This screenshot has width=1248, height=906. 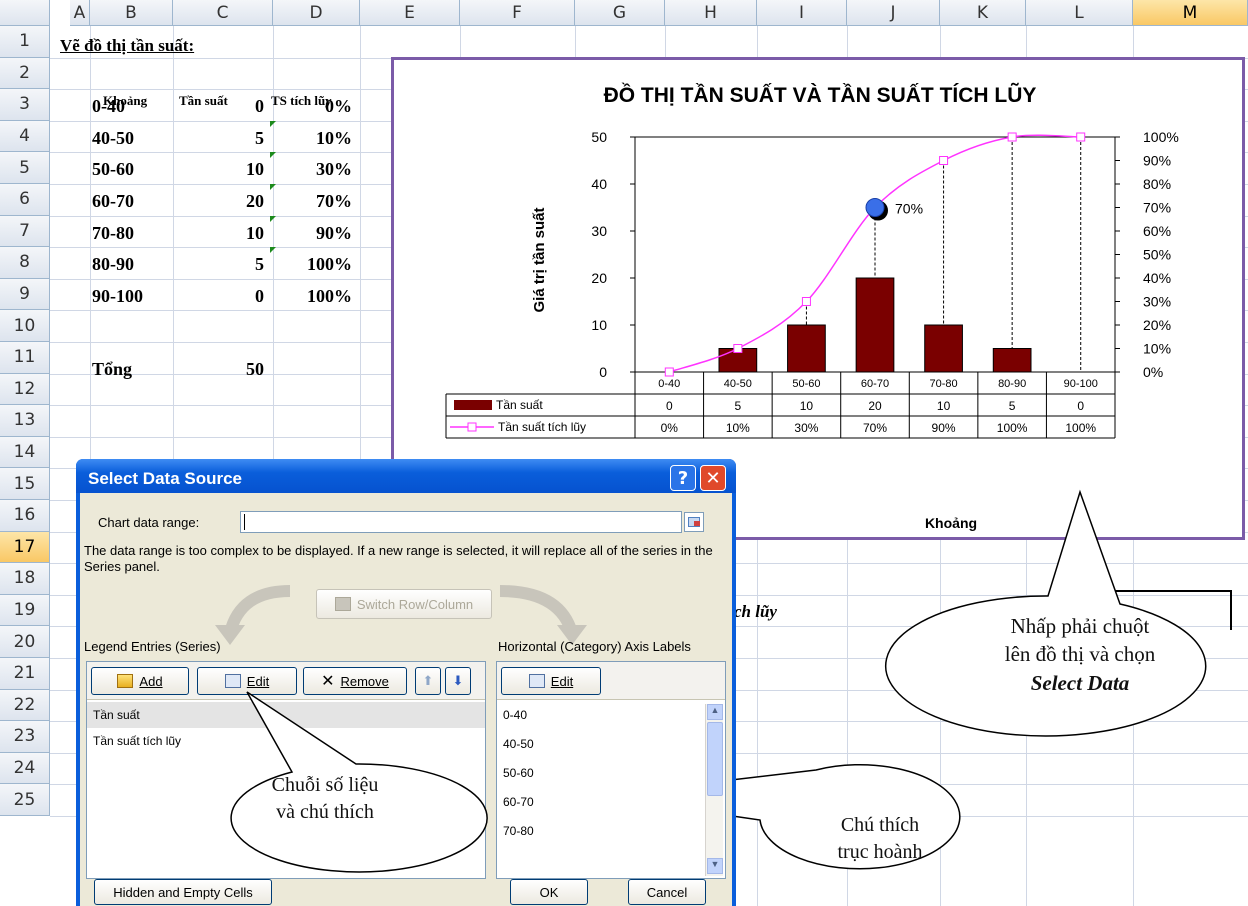 What do you see at coordinates (1079, 13) in the screenshot?
I see `column-header-l: L` at bounding box center [1079, 13].